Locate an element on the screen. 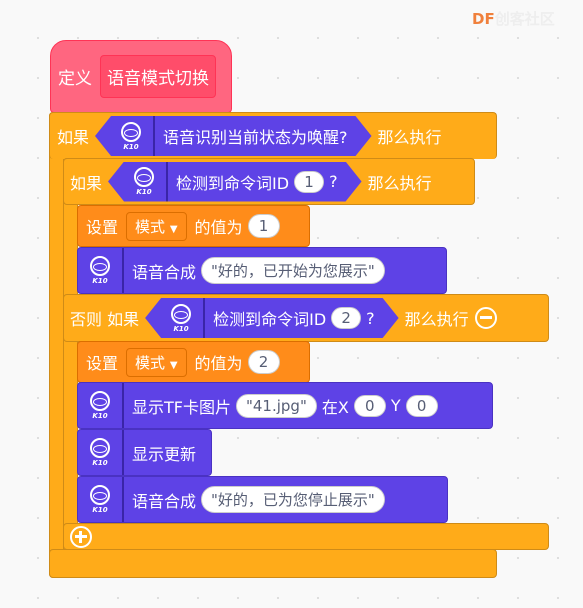 This screenshot has height=608, width=583. speech-synthesis-block: K10 语音合成 "好的，已为您停止展示" is located at coordinates (262, 499).